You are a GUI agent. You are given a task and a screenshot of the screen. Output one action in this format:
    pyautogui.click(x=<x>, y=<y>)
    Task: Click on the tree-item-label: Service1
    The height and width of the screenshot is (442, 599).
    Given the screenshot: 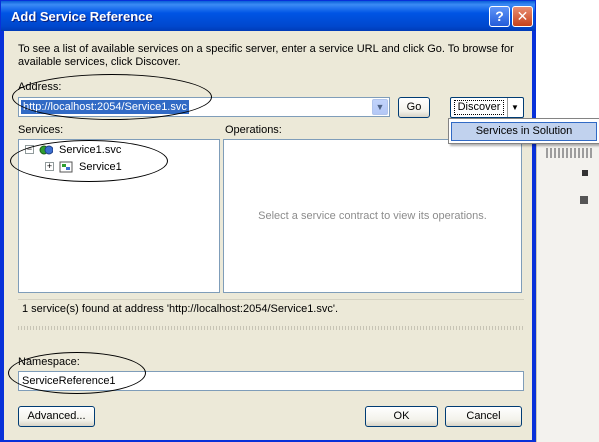 What is the action you would take?
    pyautogui.click(x=100, y=167)
    